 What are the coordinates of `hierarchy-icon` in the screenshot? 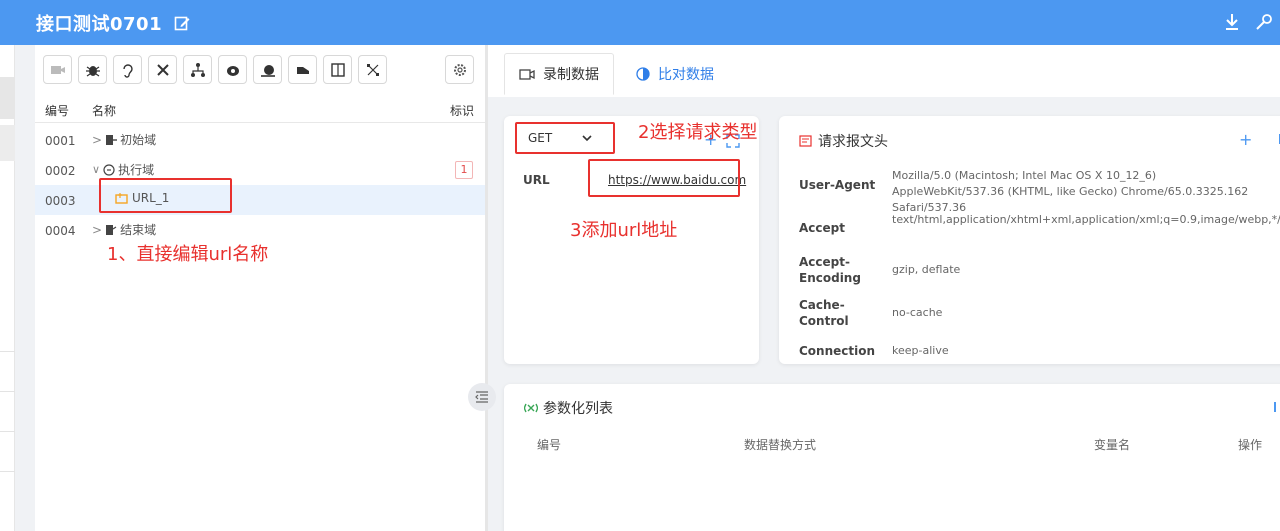 It's located at (197, 69).